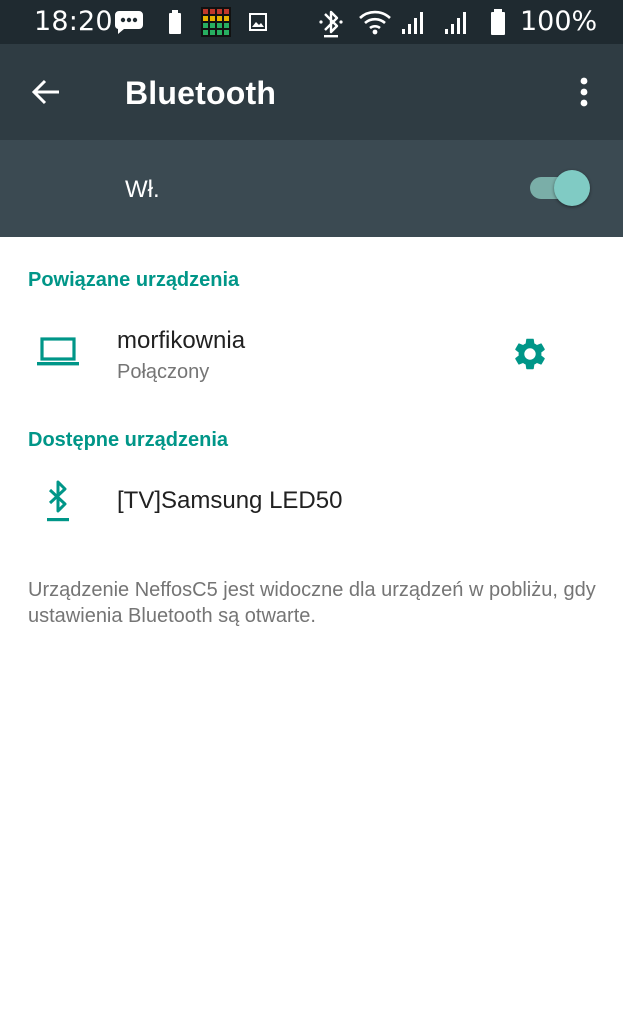 The width and height of the screenshot is (623, 1024). What do you see at coordinates (415, 22) in the screenshot?
I see `signal-1-icon` at bounding box center [415, 22].